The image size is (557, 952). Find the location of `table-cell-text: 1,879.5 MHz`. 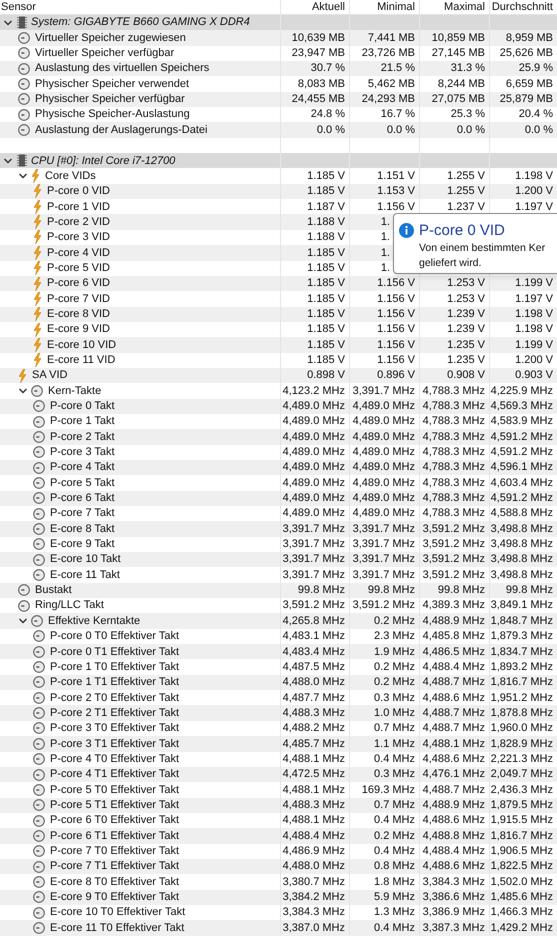

table-cell-text: 1,879.5 MHz is located at coordinates (521, 805).